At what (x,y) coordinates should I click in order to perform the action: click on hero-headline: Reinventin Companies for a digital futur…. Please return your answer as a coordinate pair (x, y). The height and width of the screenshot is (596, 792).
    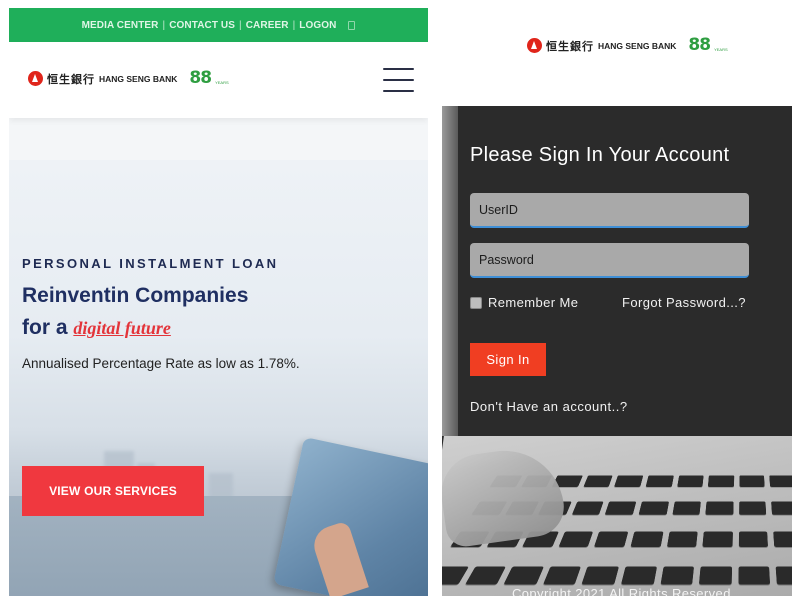
    Looking at the image, I should click on (135, 311).